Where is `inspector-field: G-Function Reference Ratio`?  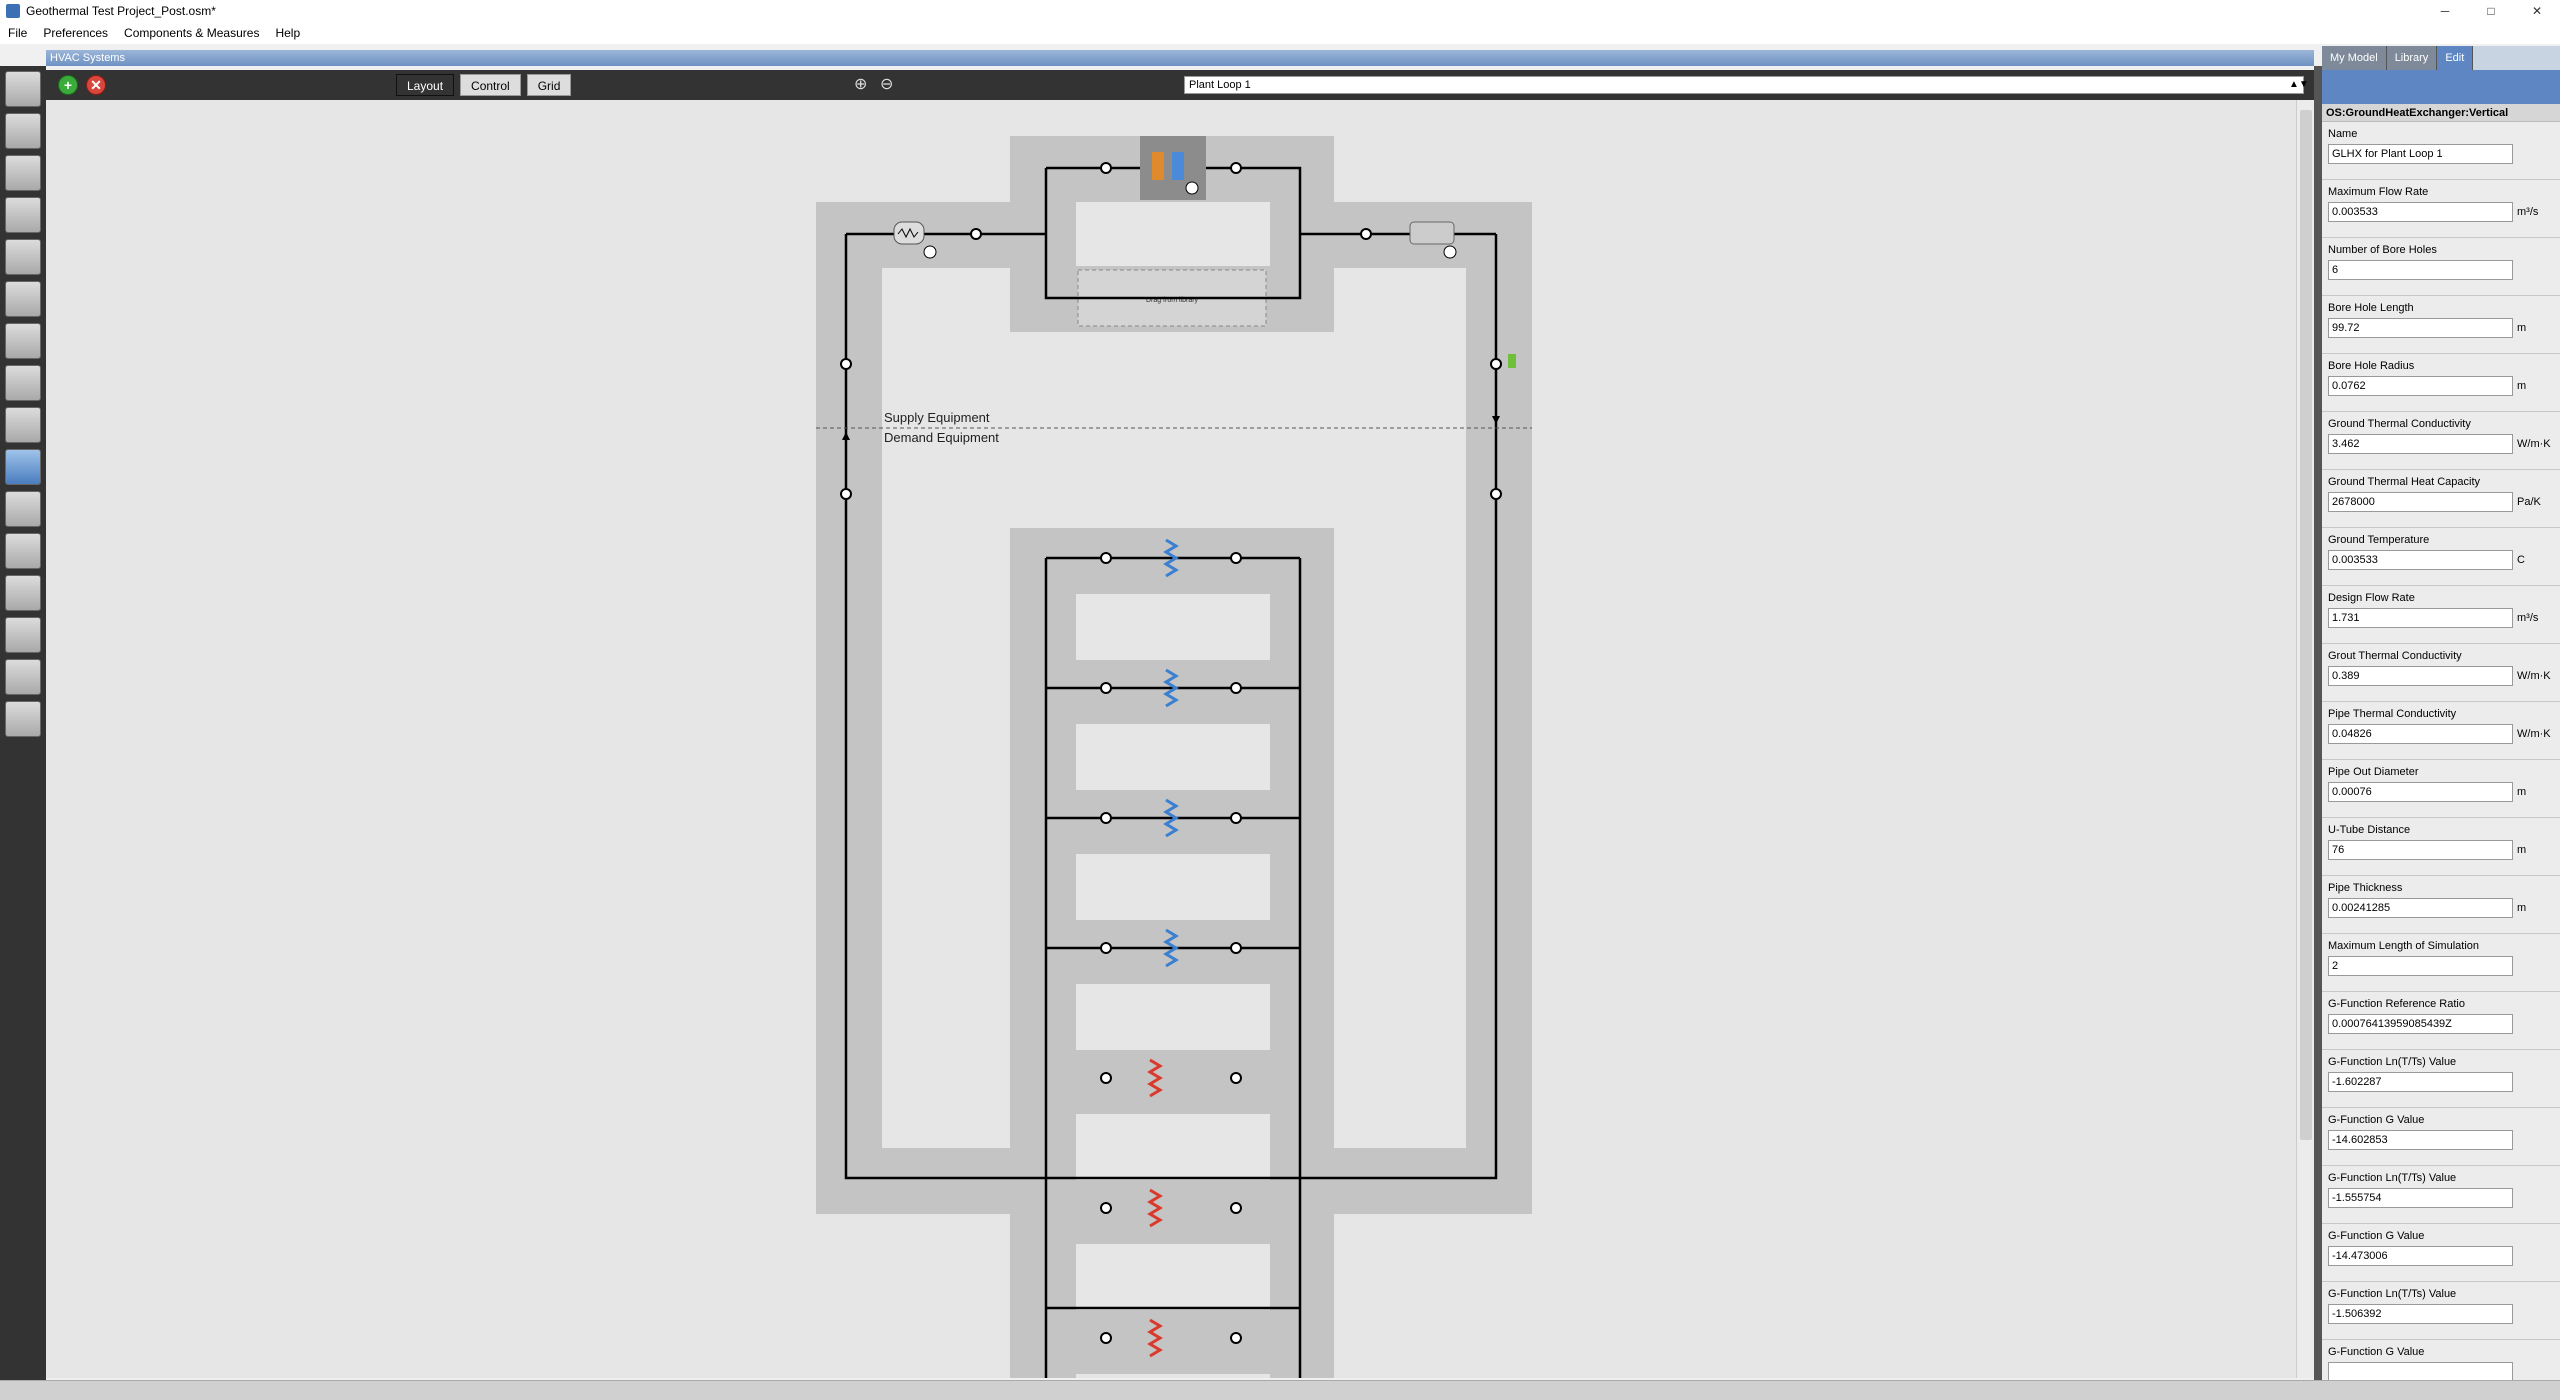 inspector-field: G-Function Reference Ratio is located at coordinates (2441, 1021).